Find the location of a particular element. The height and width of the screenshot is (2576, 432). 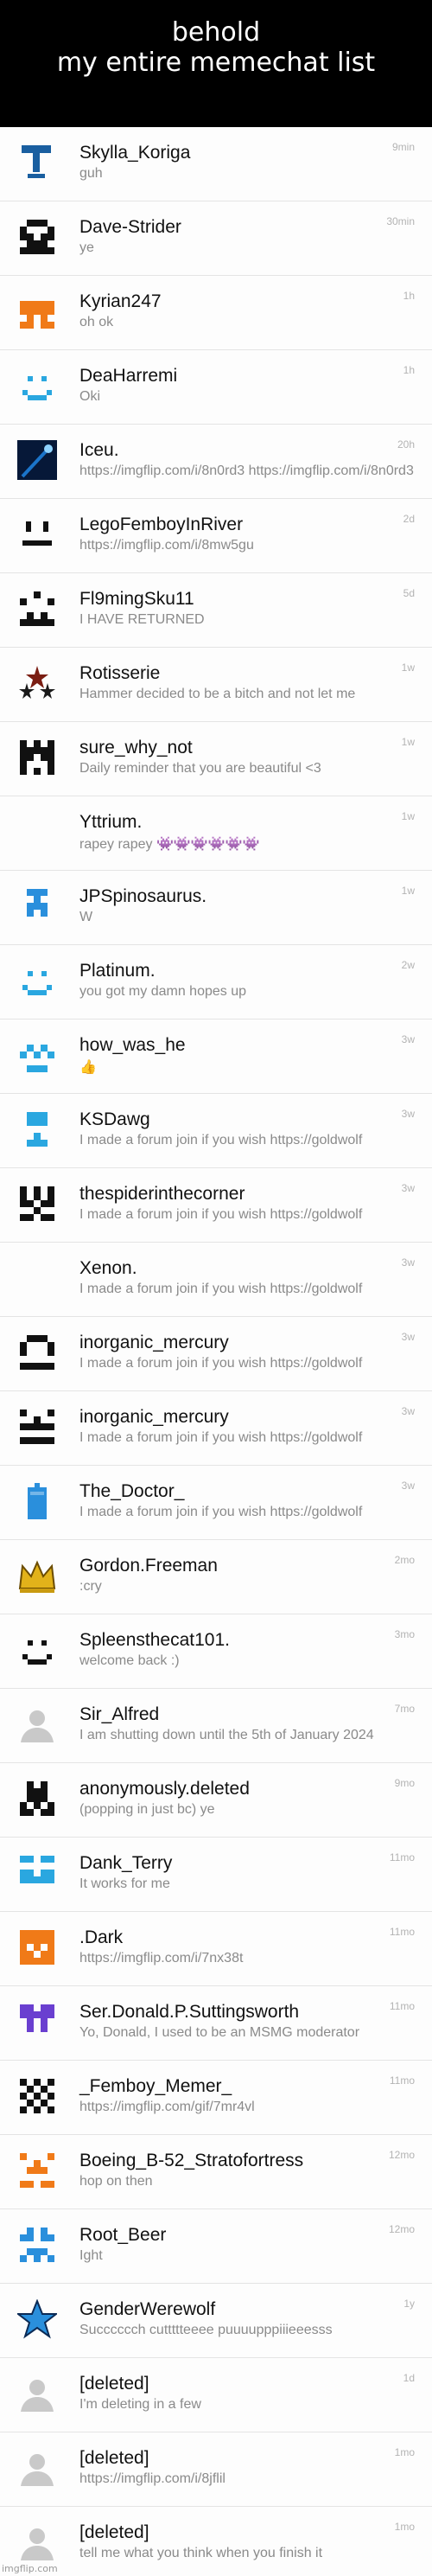

chat-timestamp: 2mo is located at coordinates (404, 1560).